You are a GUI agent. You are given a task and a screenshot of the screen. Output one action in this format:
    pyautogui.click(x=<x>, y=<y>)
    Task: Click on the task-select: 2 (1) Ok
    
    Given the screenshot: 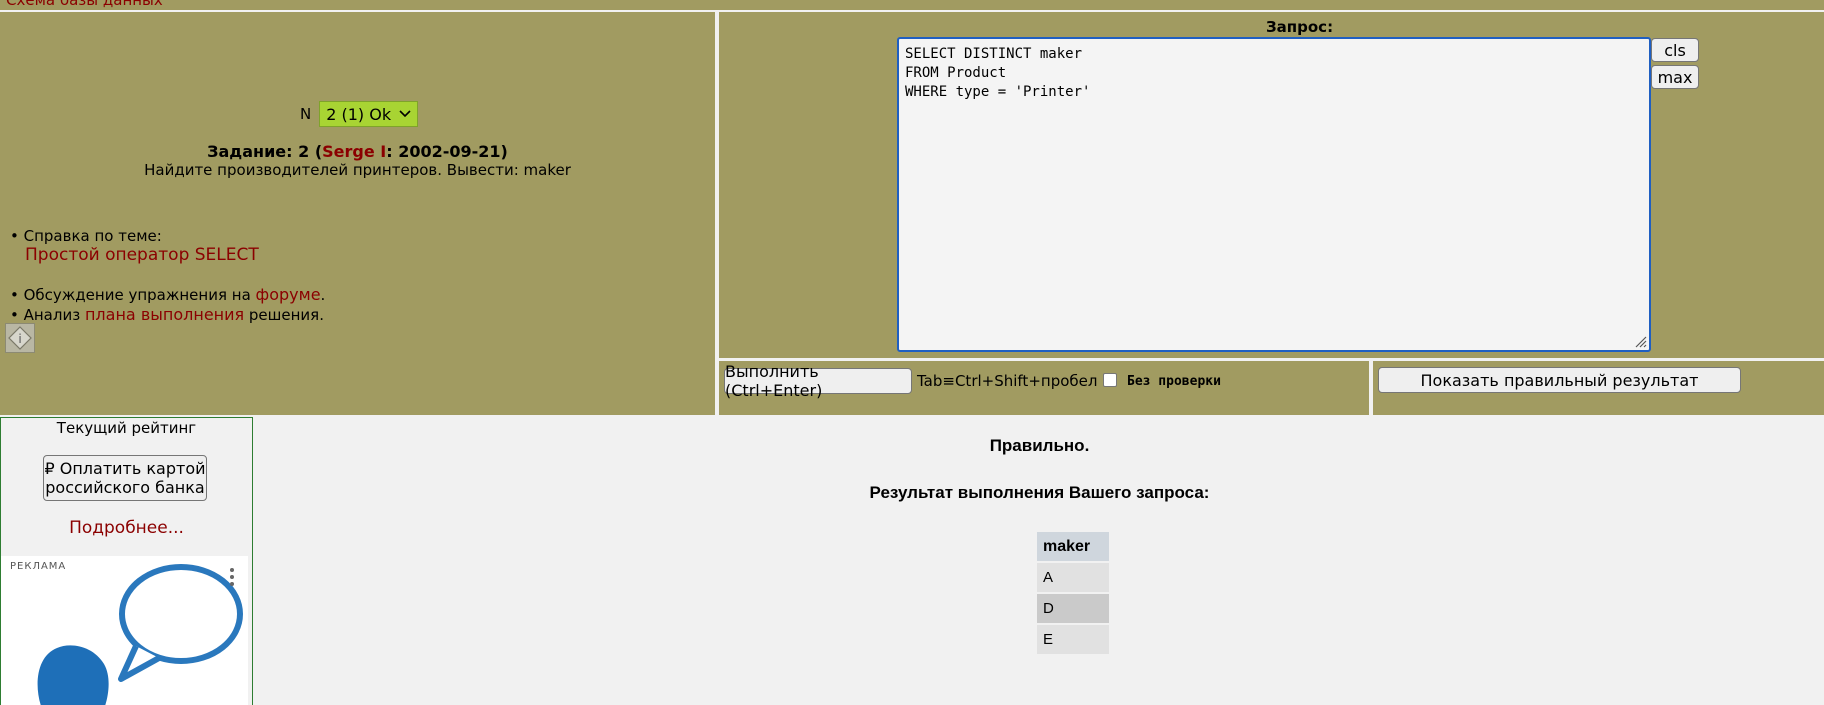 What is the action you would take?
    pyautogui.click(x=369, y=114)
    